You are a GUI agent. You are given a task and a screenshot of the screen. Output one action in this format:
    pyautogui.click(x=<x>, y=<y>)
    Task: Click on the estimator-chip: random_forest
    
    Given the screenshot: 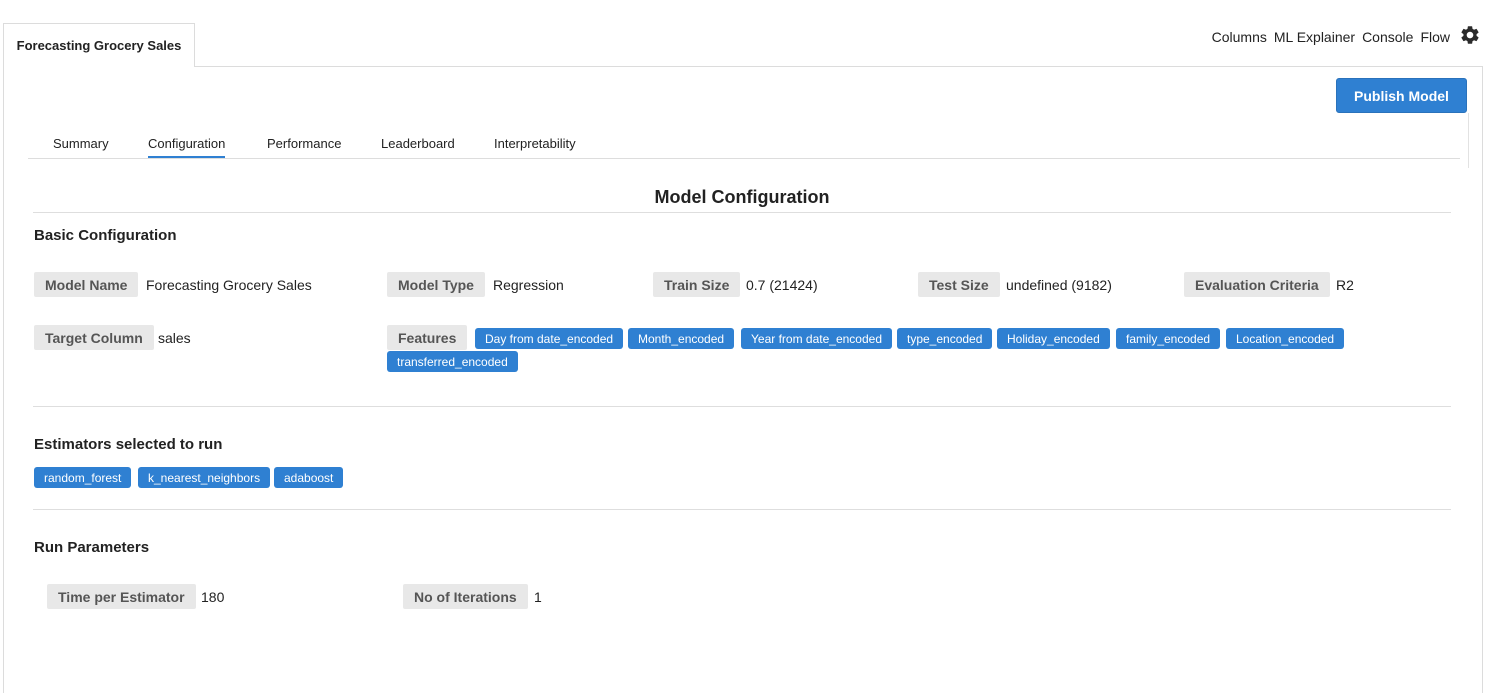 What is the action you would take?
    pyautogui.click(x=83, y=477)
    